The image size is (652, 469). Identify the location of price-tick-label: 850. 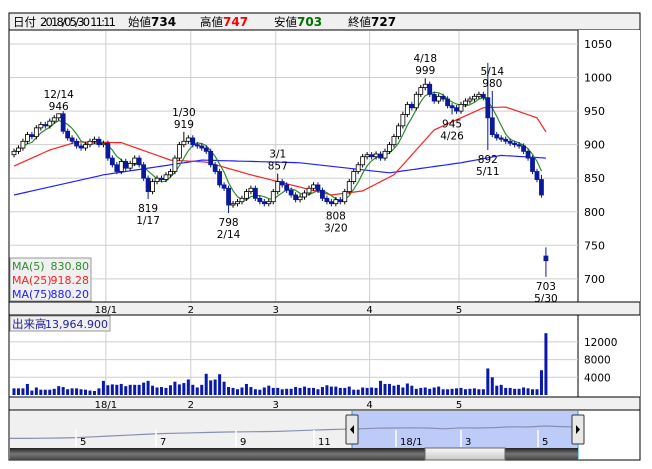
(594, 178).